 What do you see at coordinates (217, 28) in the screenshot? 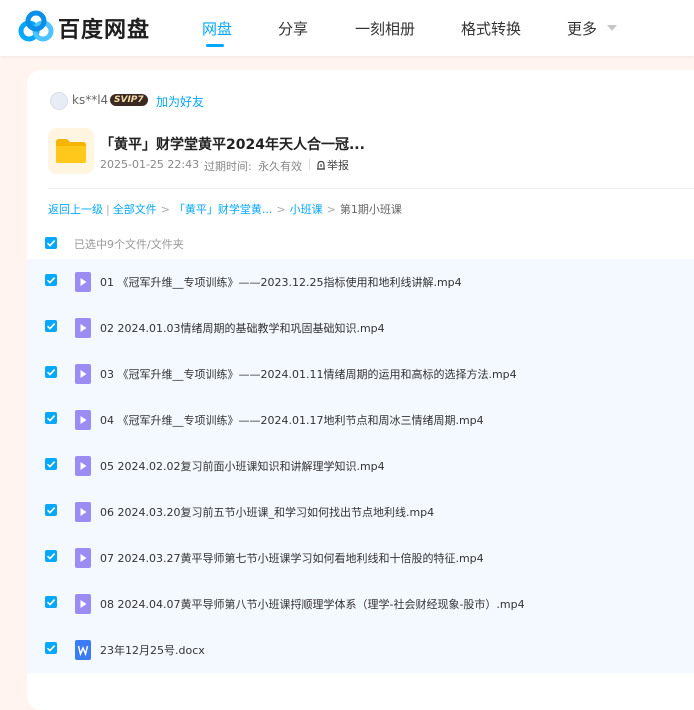
I see `nav-tab-netdisk: 网盘` at bounding box center [217, 28].